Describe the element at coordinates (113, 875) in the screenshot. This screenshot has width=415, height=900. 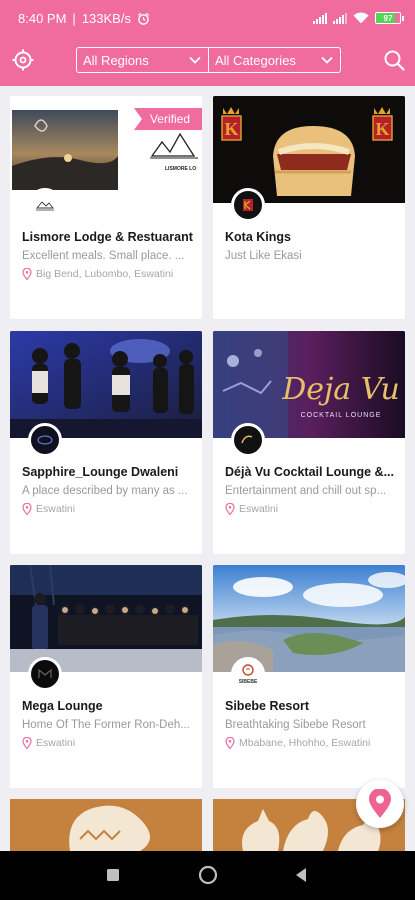
I see `recent-apps-icon` at that location.